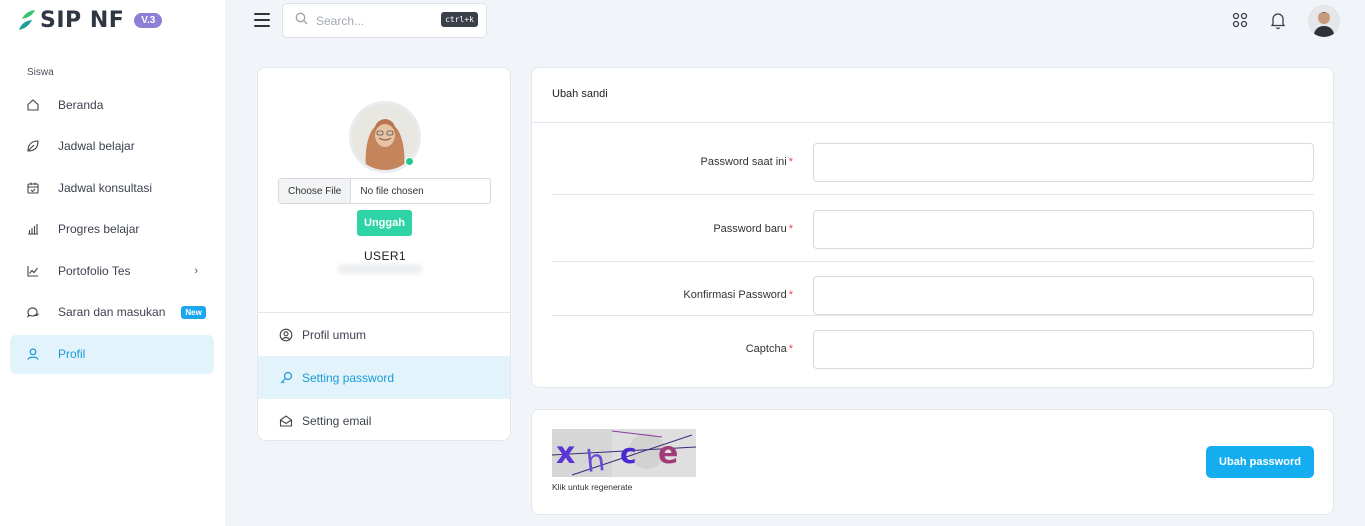 The image size is (1365, 526). Describe the element at coordinates (94, 270) in the screenshot. I see `sidebar-item-label: Portofolio Tes` at that location.